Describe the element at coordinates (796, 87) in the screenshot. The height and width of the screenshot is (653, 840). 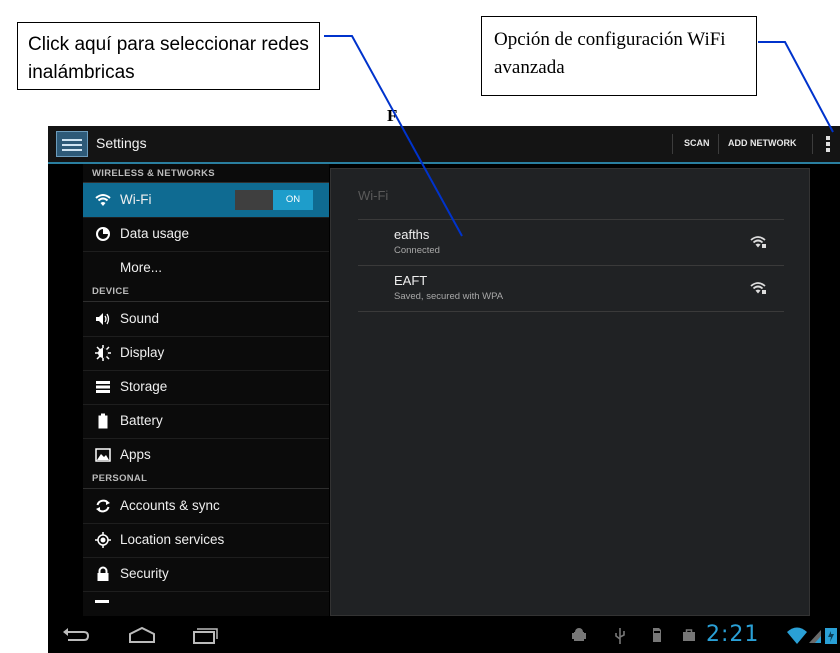
I see `leader-line-advanced` at that location.